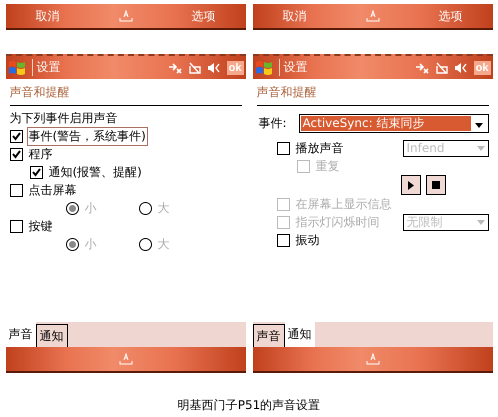 The image size is (498, 417). What do you see at coordinates (41, 226) in the screenshot?
I see `option-label: 按键` at bounding box center [41, 226].